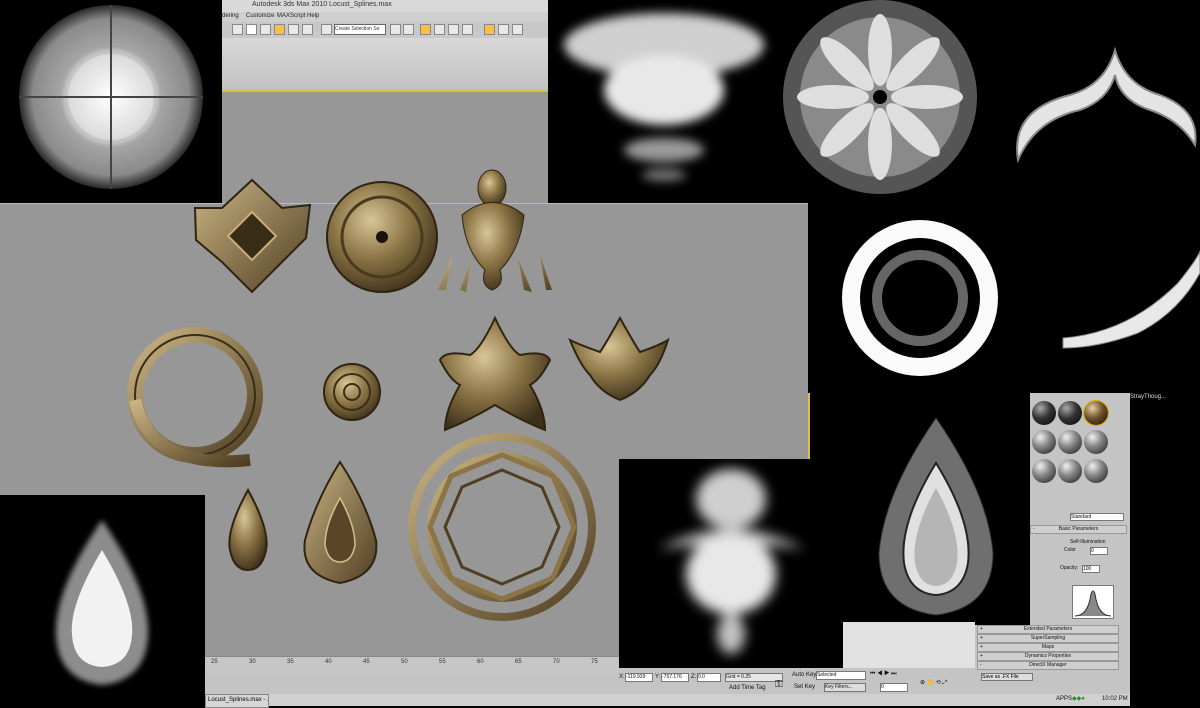  I want to click on specular-highlight-graph, so click(1093, 602).